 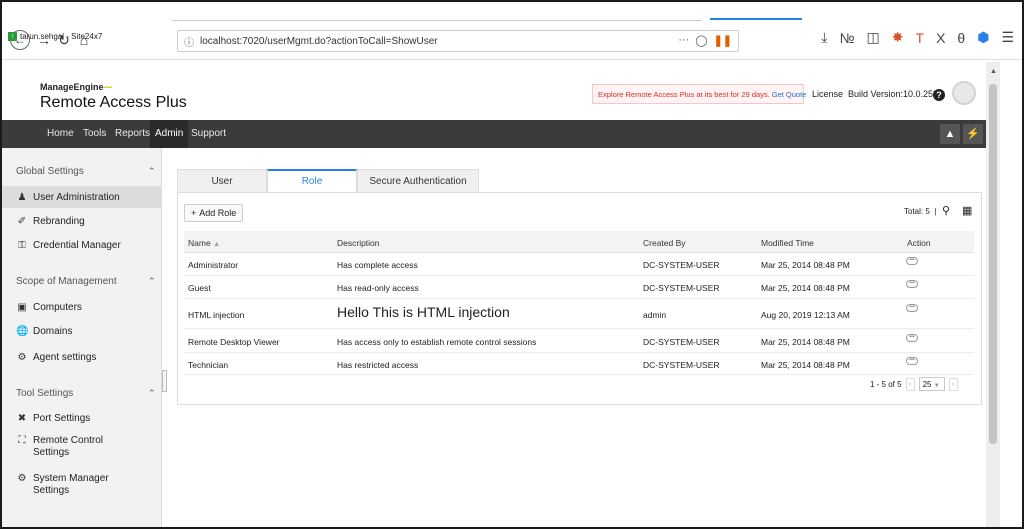 What do you see at coordinates (234, 342) in the screenshot?
I see `cell-name: Remote Desktop Viewer` at bounding box center [234, 342].